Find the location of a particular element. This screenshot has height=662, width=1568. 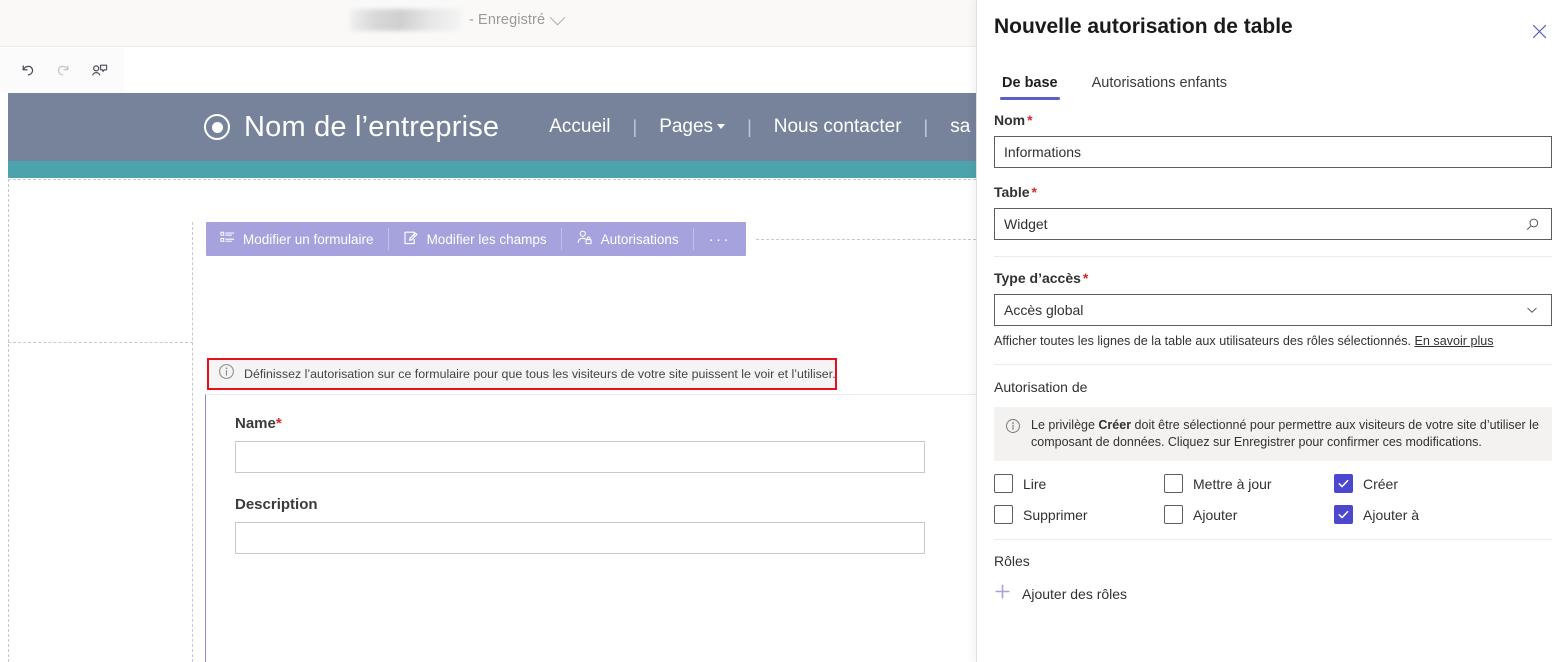

checkbox-lire: Lire is located at coordinates (1079, 484).